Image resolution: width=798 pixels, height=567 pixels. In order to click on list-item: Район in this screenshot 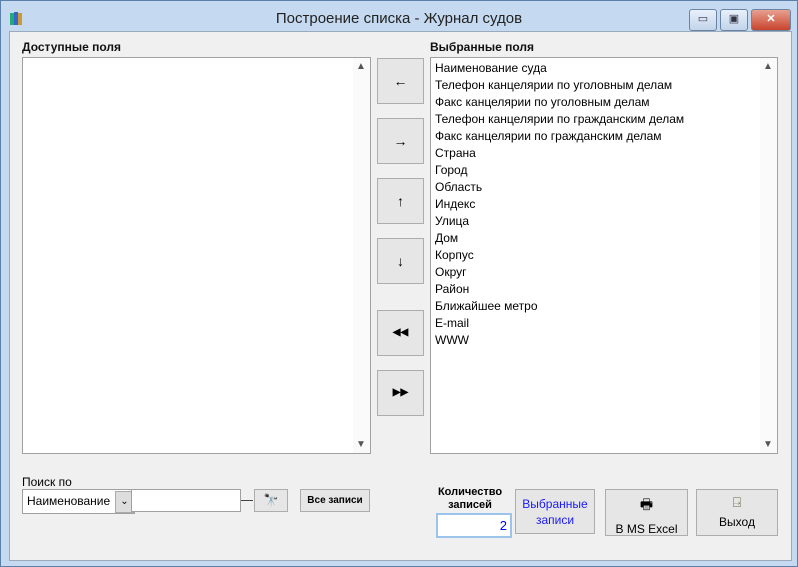, I will do `click(452, 289)`.